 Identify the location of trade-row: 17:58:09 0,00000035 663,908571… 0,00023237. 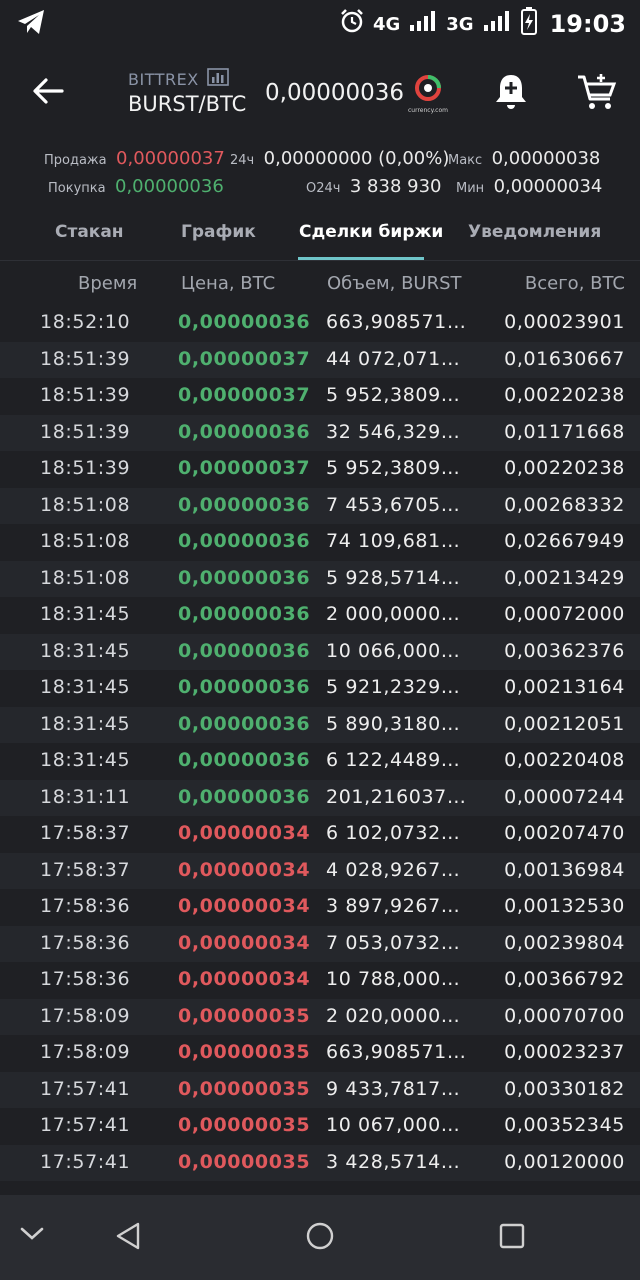
(320, 1053).